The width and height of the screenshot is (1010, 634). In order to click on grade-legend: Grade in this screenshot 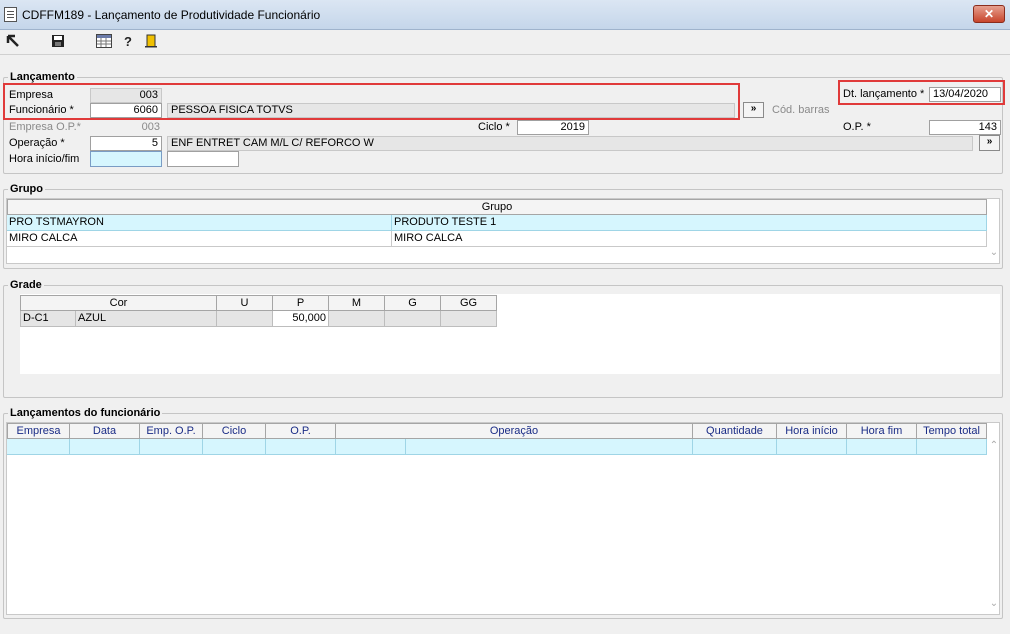, I will do `click(26, 285)`.